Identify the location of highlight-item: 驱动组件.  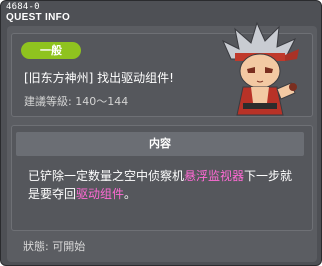
(100, 194).